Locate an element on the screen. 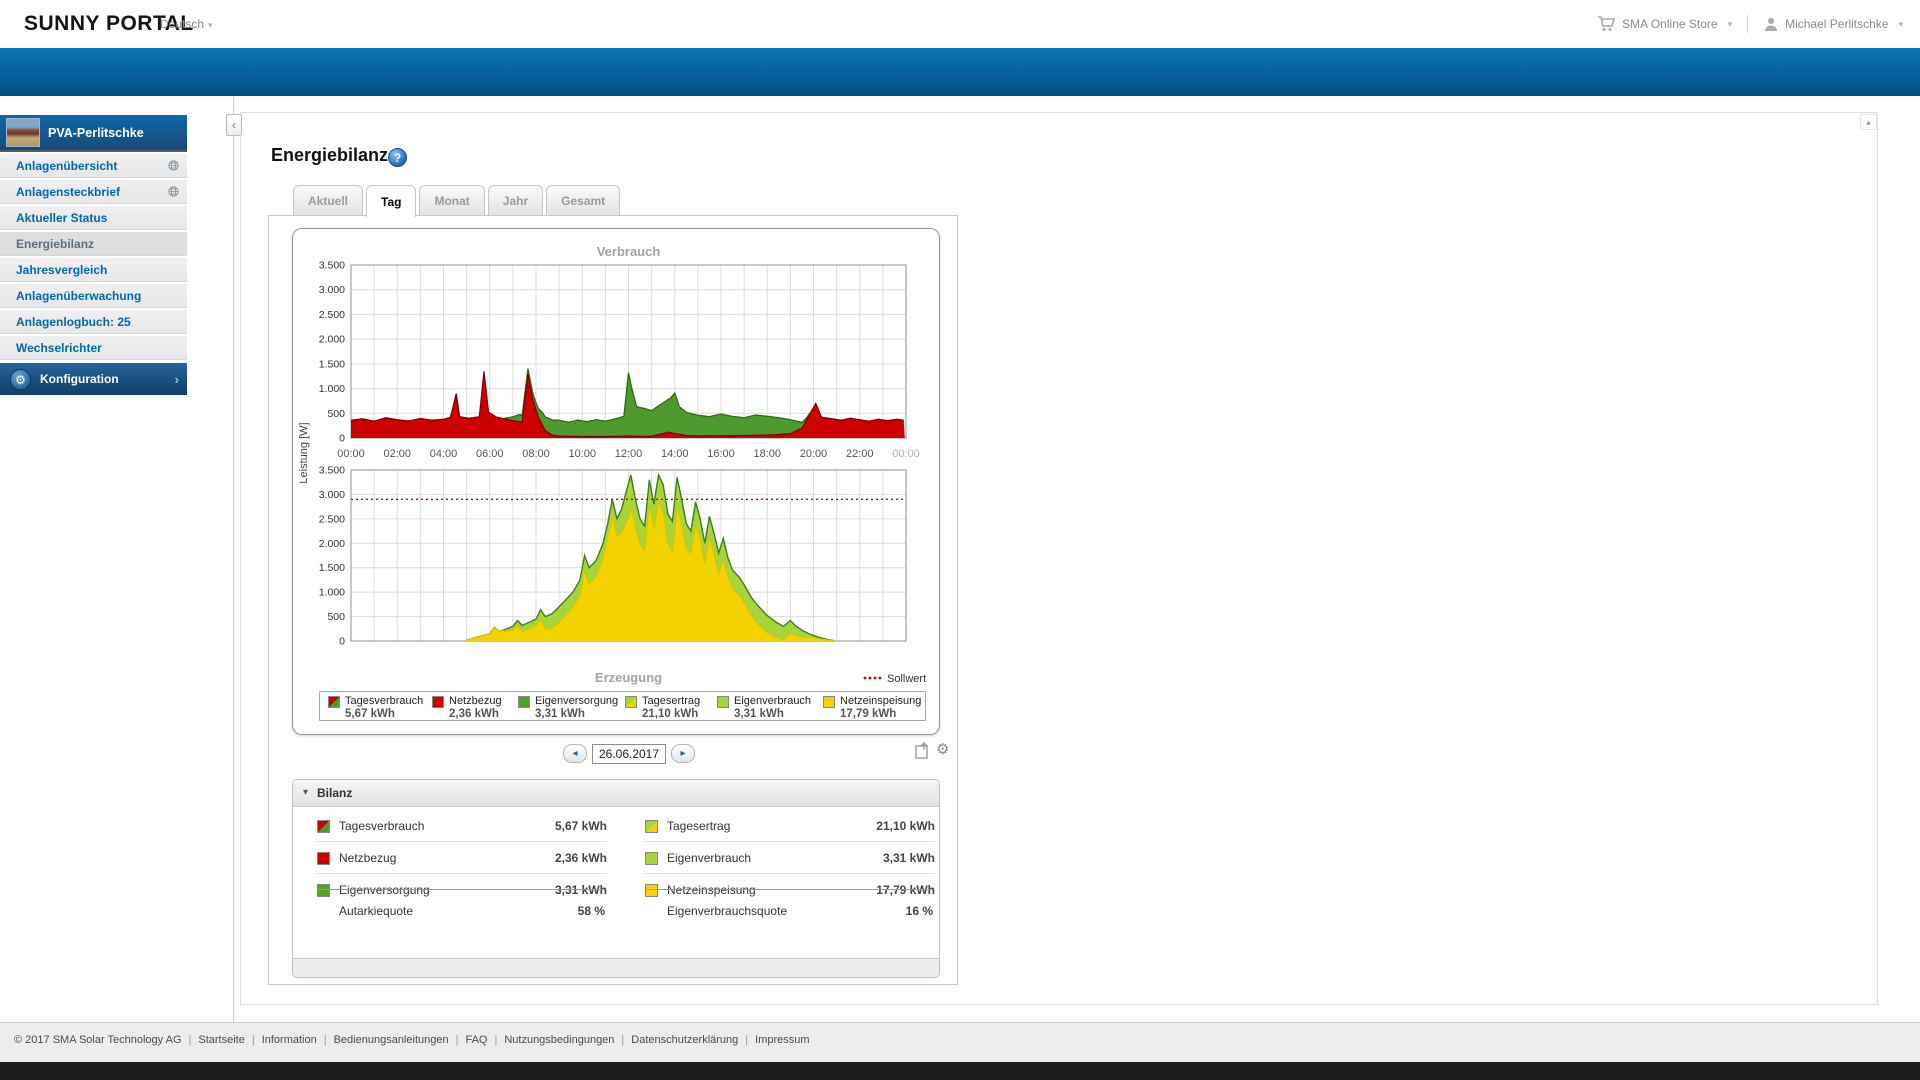  export-icon is located at coordinates (922, 753).